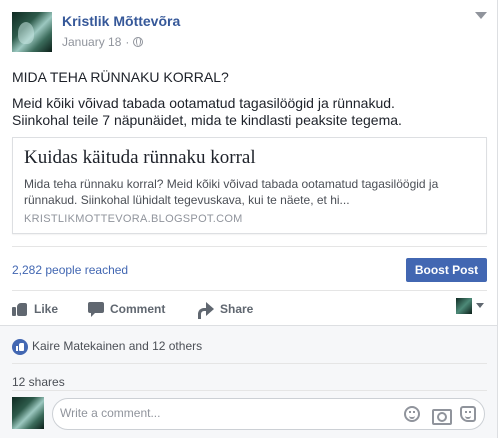 The height and width of the screenshot is (438, 498). What do you see at coordinates (468, 414) in the screenshot?
I see `sticker-icon` at bounding box center [468, 414].